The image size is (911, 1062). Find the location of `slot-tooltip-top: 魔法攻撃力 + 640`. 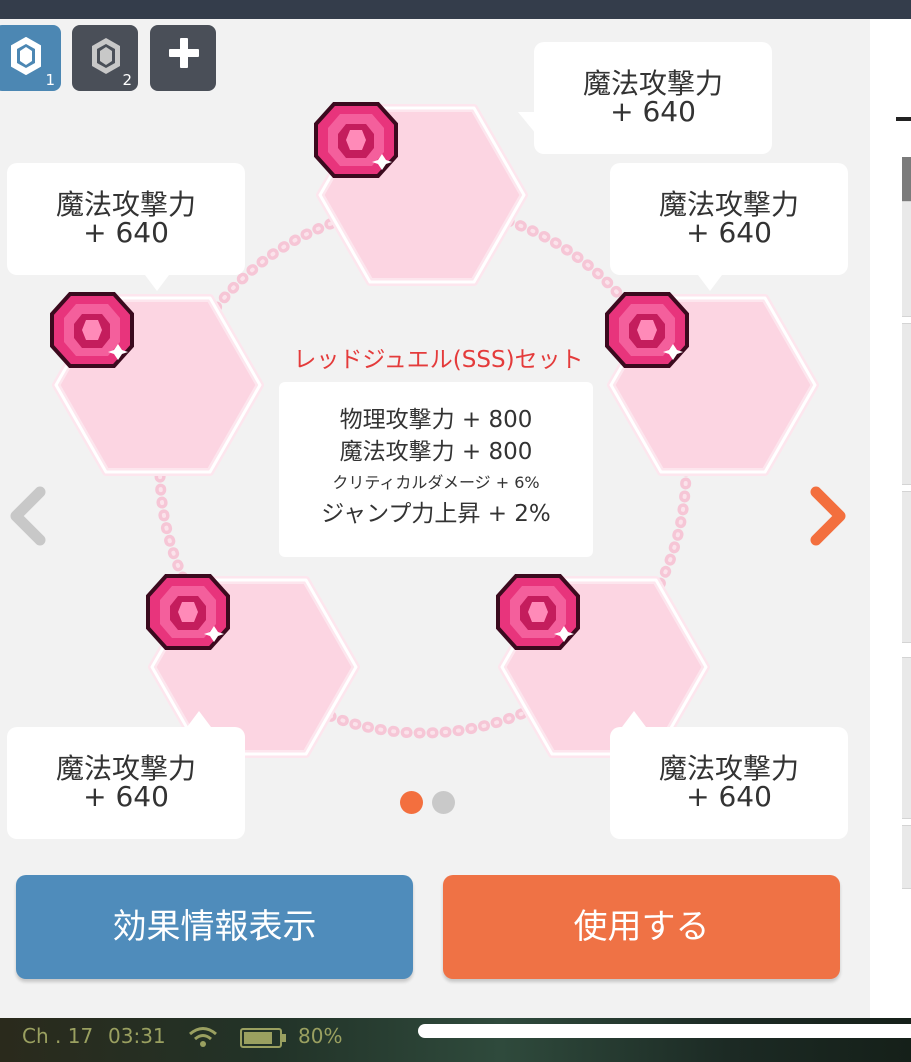

slot-tooltip-top: 魔法攻撃力 + 640 is located at coordinates (645, 98).